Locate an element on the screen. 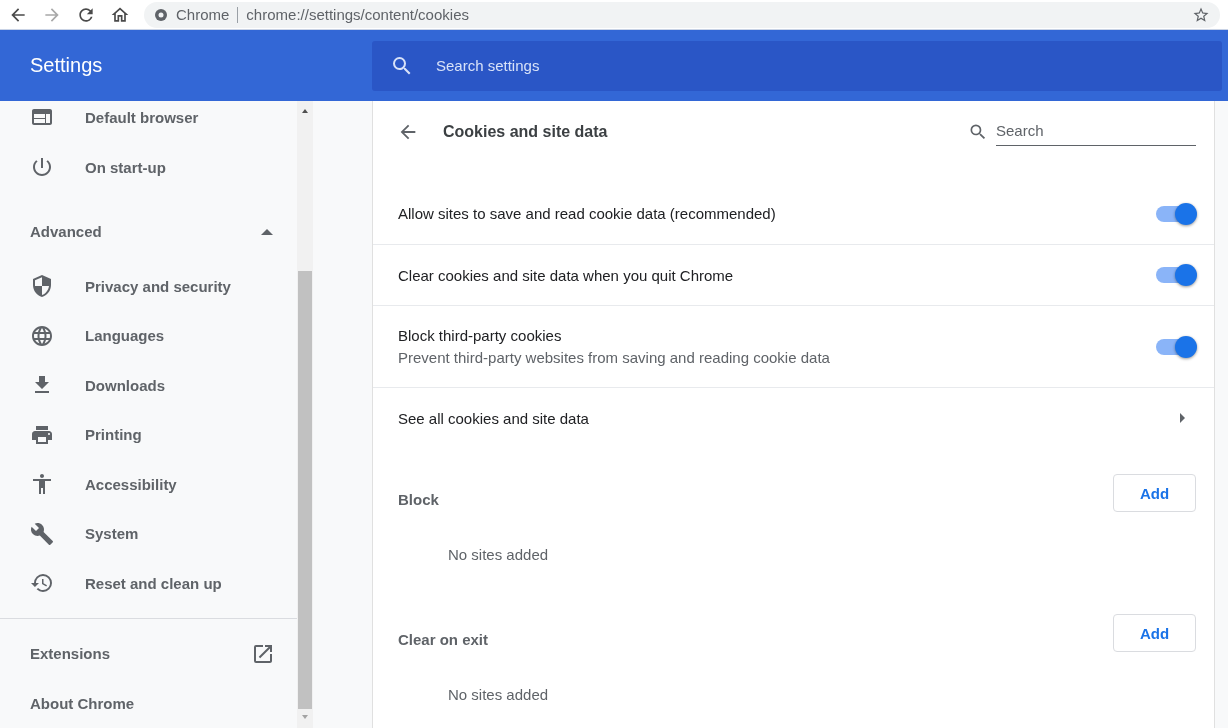  advanced-section-toggle: Advanced is located at coordinates (148, 227).